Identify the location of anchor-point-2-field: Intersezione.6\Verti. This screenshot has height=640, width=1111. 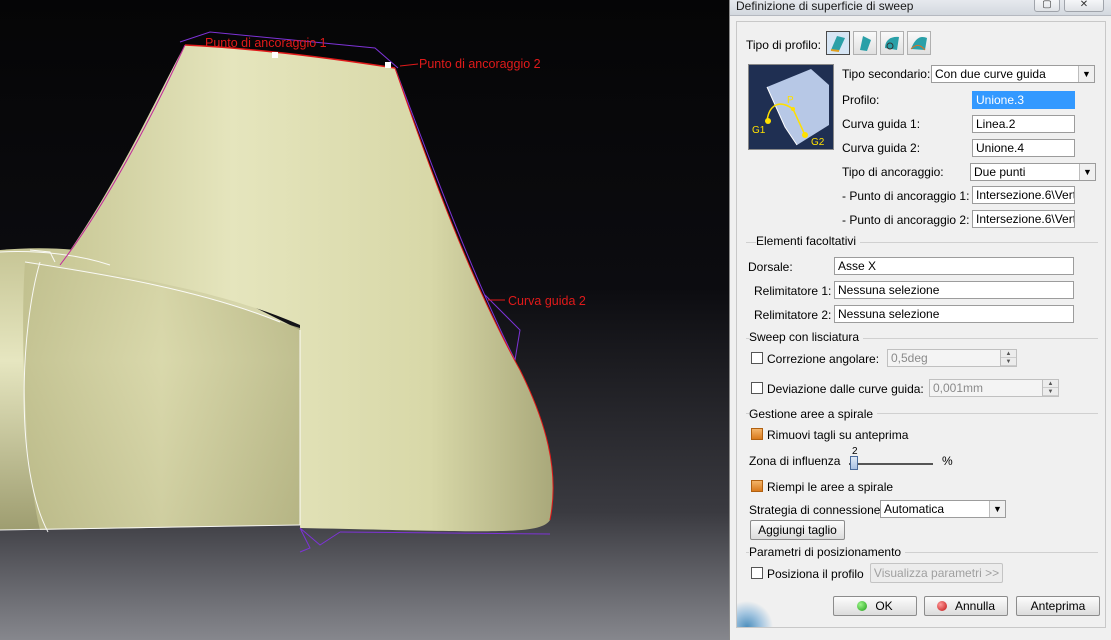
(1023, 219).